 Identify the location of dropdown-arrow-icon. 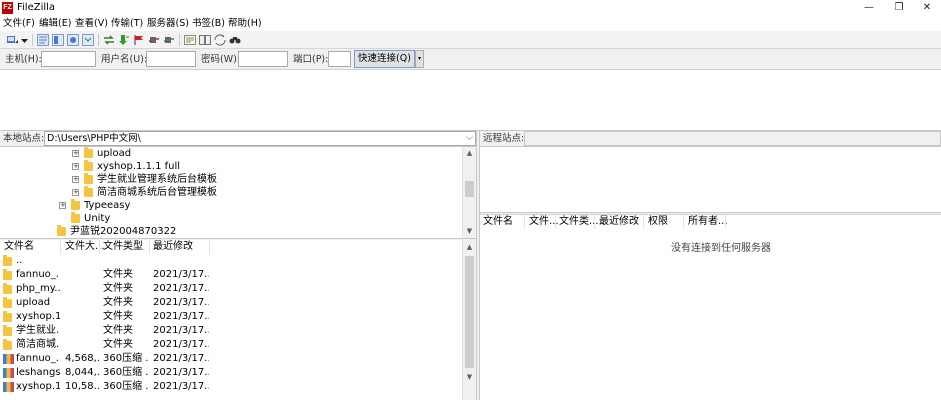
(24, 40).